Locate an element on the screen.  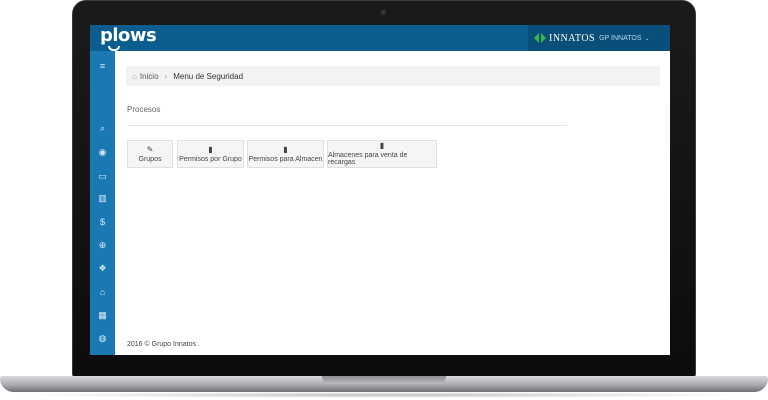
bank-icon: ⌂ is located at coordinates (102, 292).